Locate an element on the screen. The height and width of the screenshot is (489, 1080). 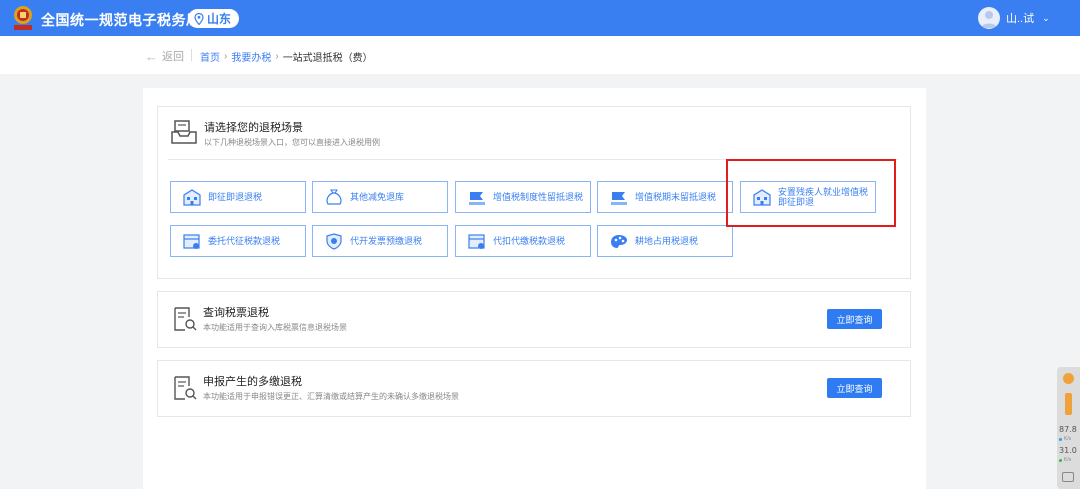
usage-bar is located at coordinates (1068, 404).